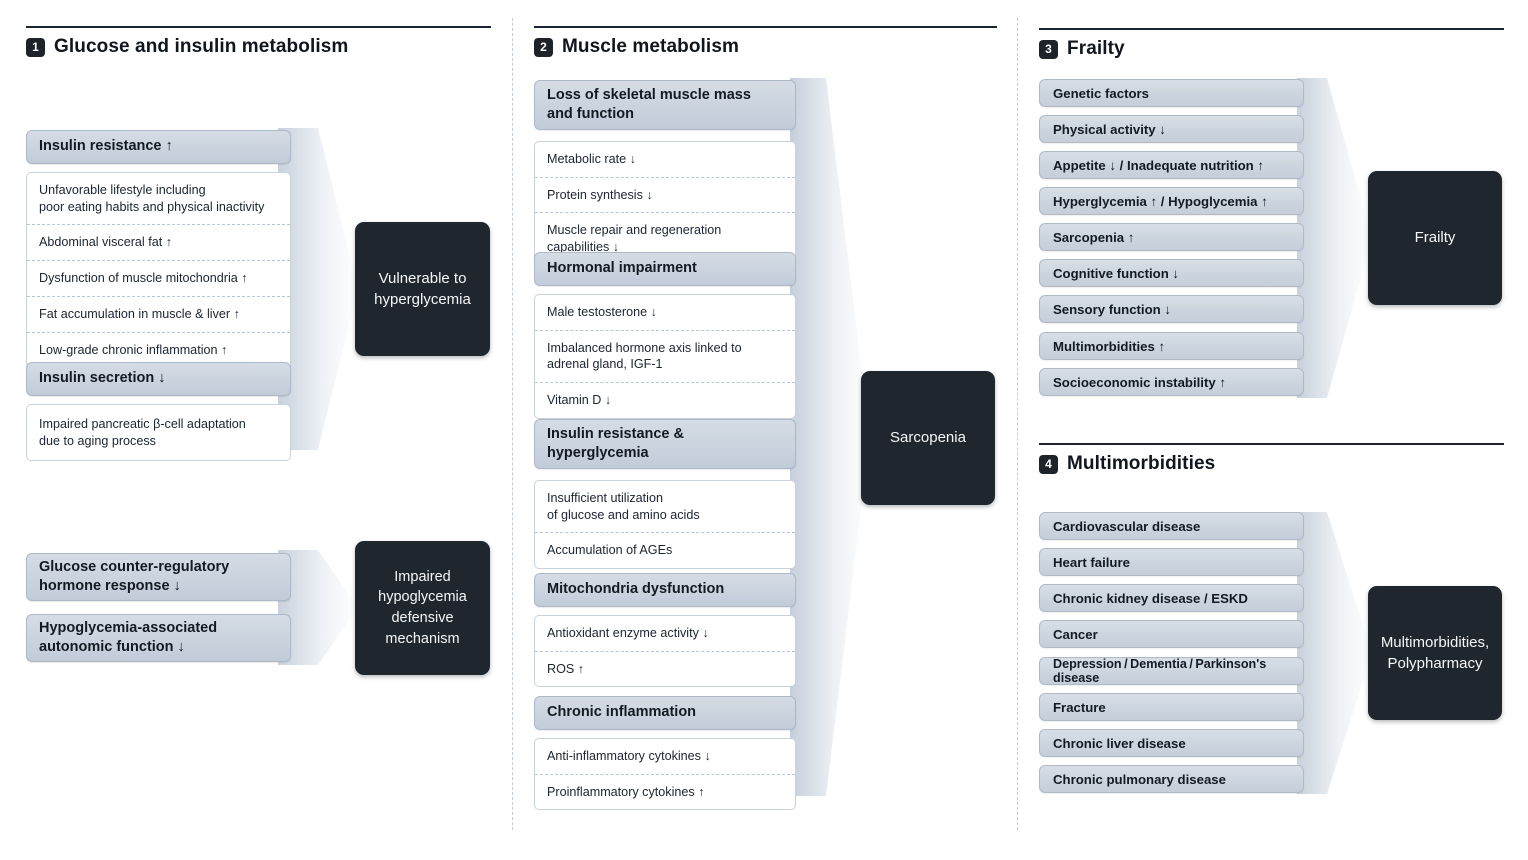 This screenshot has width=1528, height=860. I want to click on list-item: ROS ↑, so click(665, 668).